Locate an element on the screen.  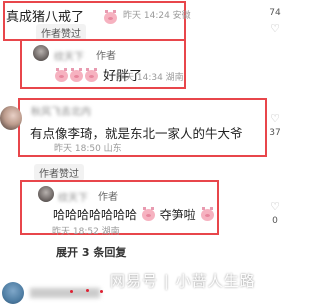
next-comment-avatar is located at coordinates (13, 293).